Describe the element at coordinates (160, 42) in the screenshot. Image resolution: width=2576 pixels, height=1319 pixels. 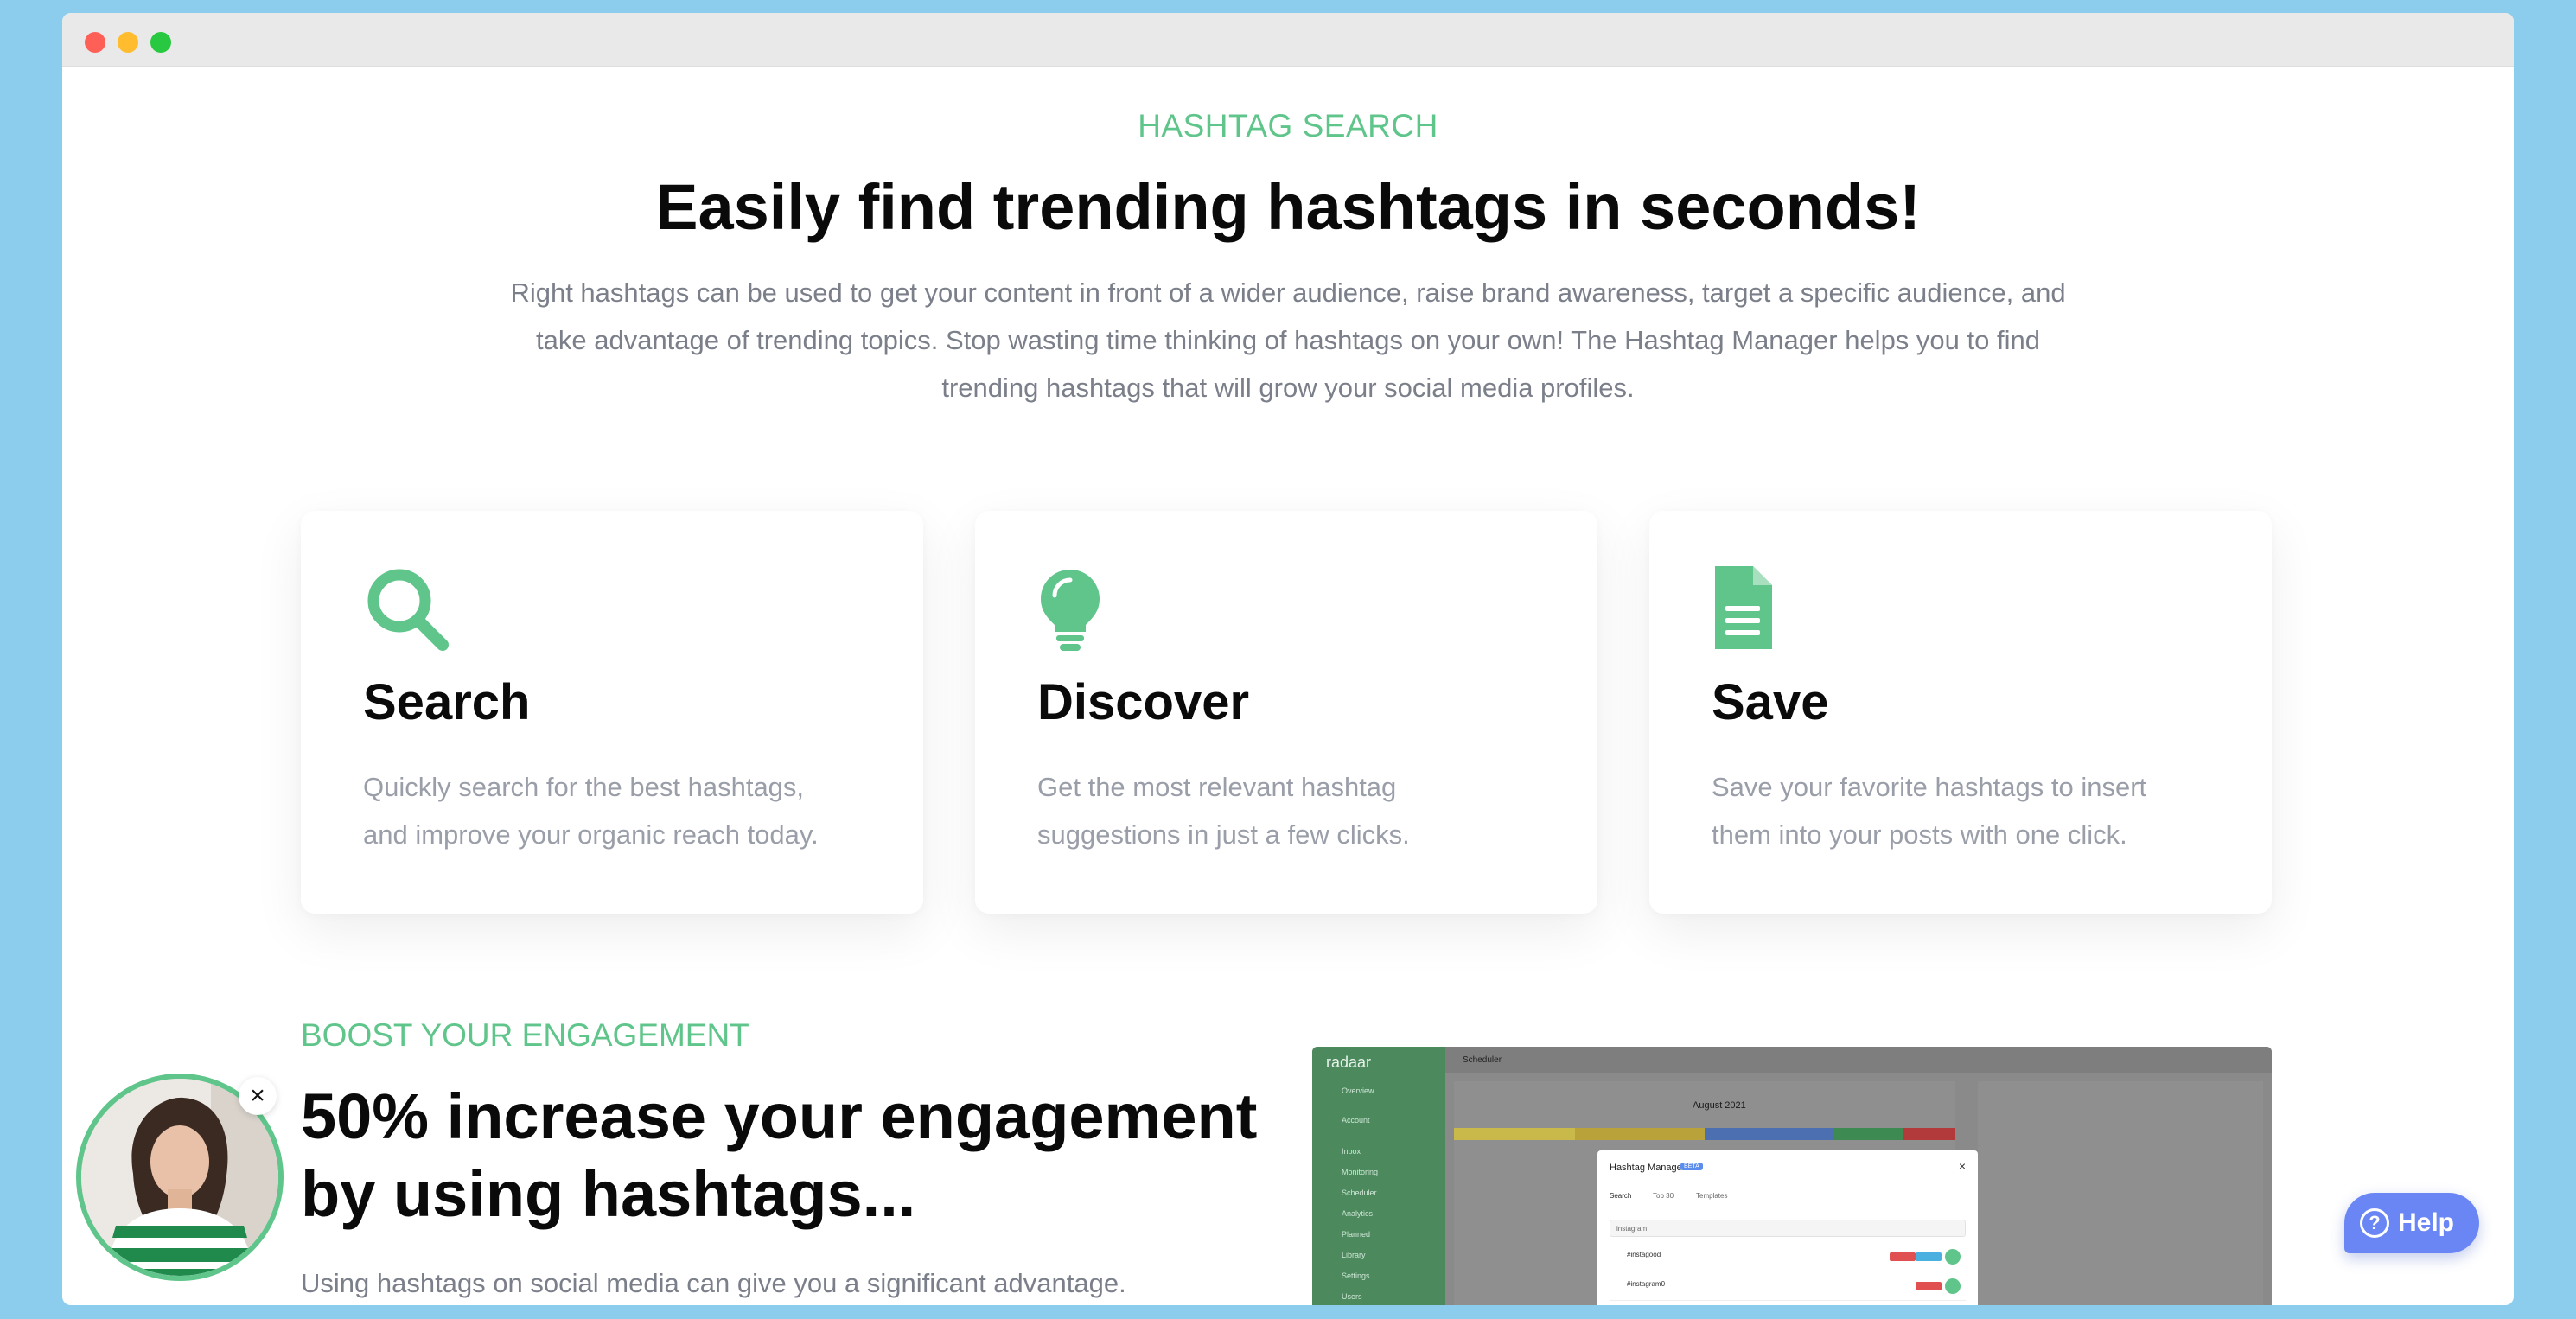
I see `maximize-window-button` at that location.